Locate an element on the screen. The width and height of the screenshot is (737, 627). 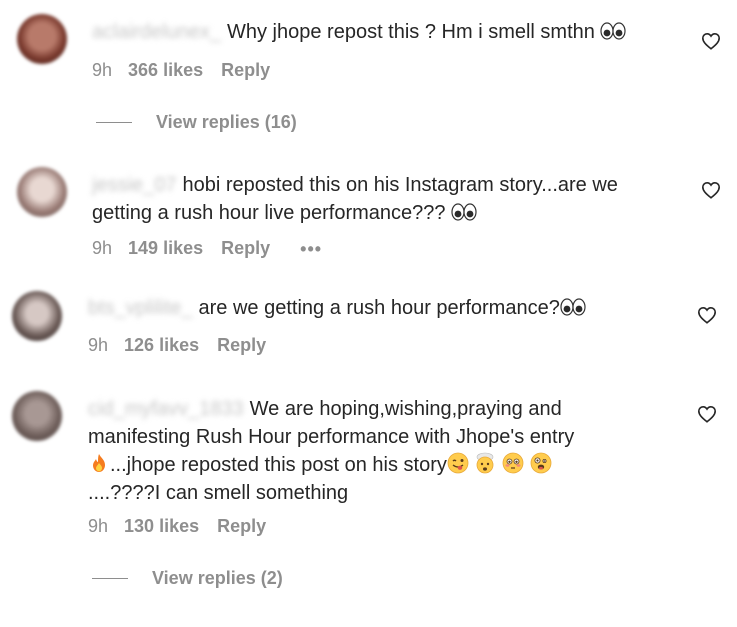
comment-body-continued: ...jhope reposted this post on his story is located at coordinates (278, 465).